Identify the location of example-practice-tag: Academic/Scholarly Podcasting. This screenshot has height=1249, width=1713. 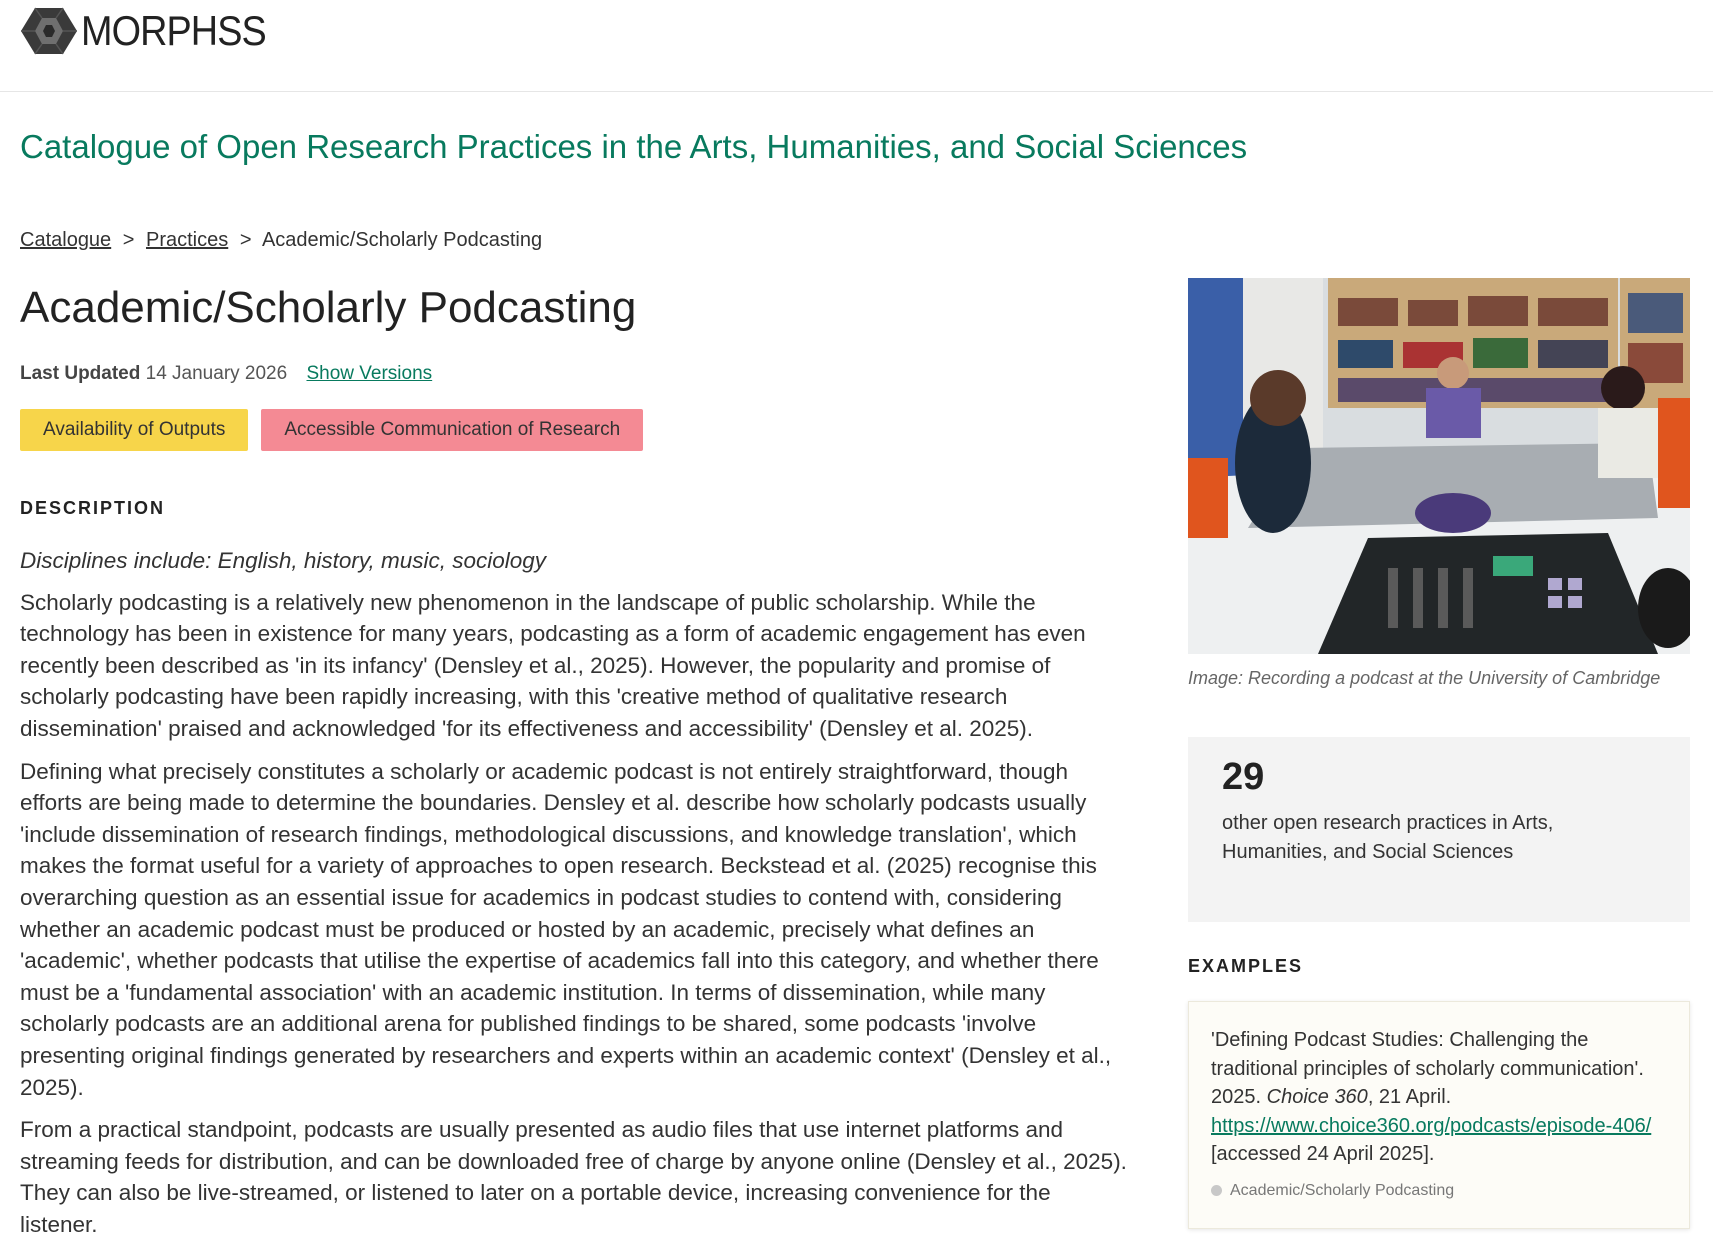
(1439, 1191).